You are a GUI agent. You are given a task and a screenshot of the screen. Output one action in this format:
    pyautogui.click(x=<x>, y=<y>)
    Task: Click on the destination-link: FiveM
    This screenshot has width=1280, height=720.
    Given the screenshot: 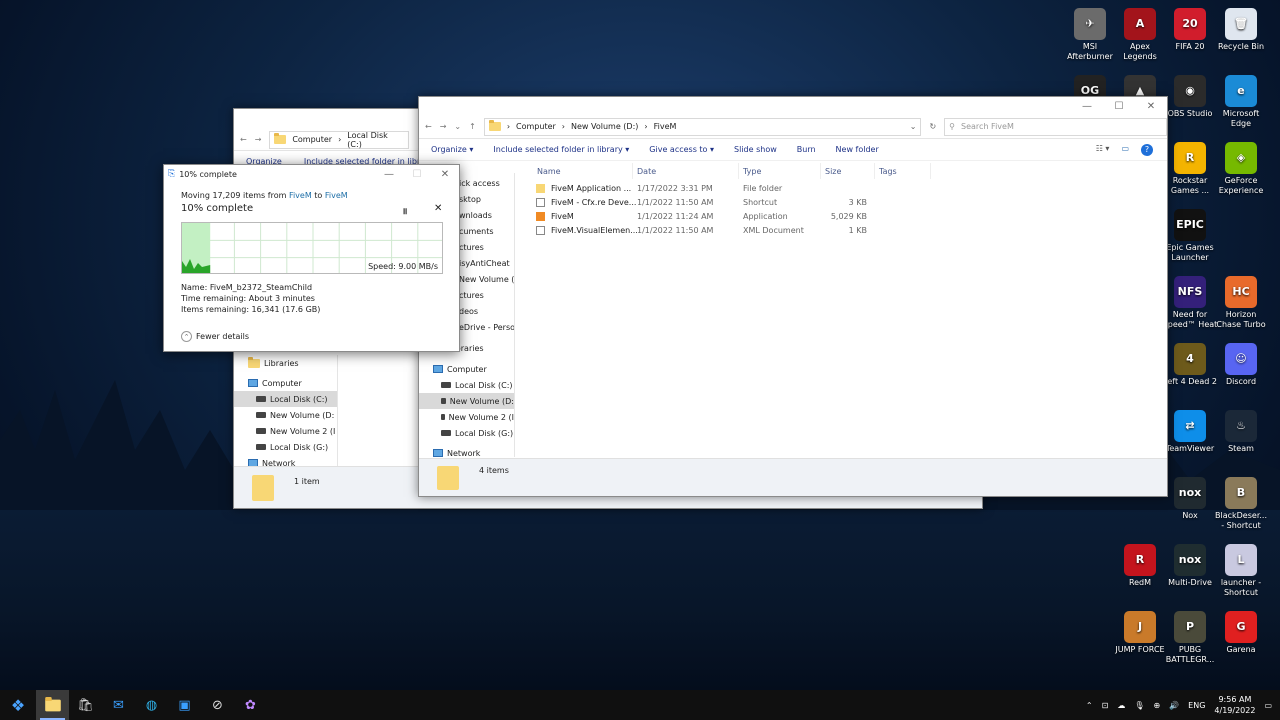 What is the action you would take?
    pyautogui.click(x=336, y=195)
    